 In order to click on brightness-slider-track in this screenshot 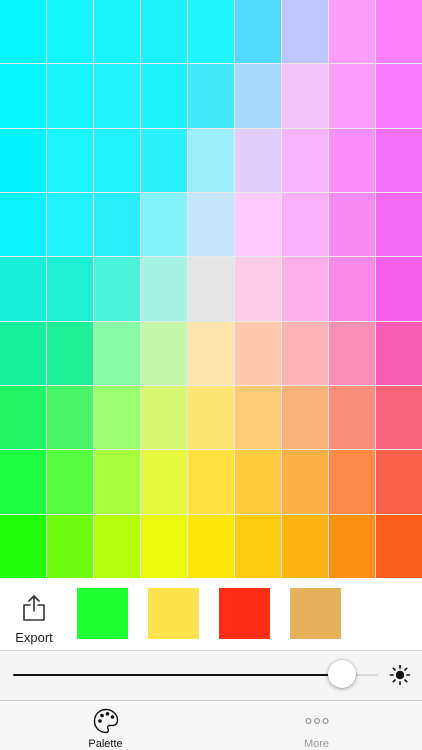, I will do `click(195, 675)`.